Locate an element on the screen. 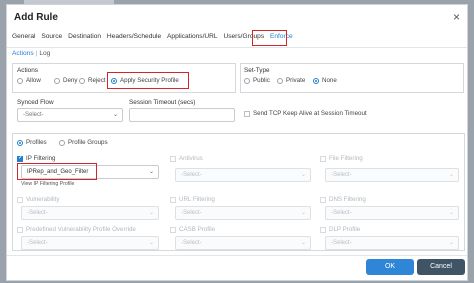  radio-private is located at coordinates (280, 81).